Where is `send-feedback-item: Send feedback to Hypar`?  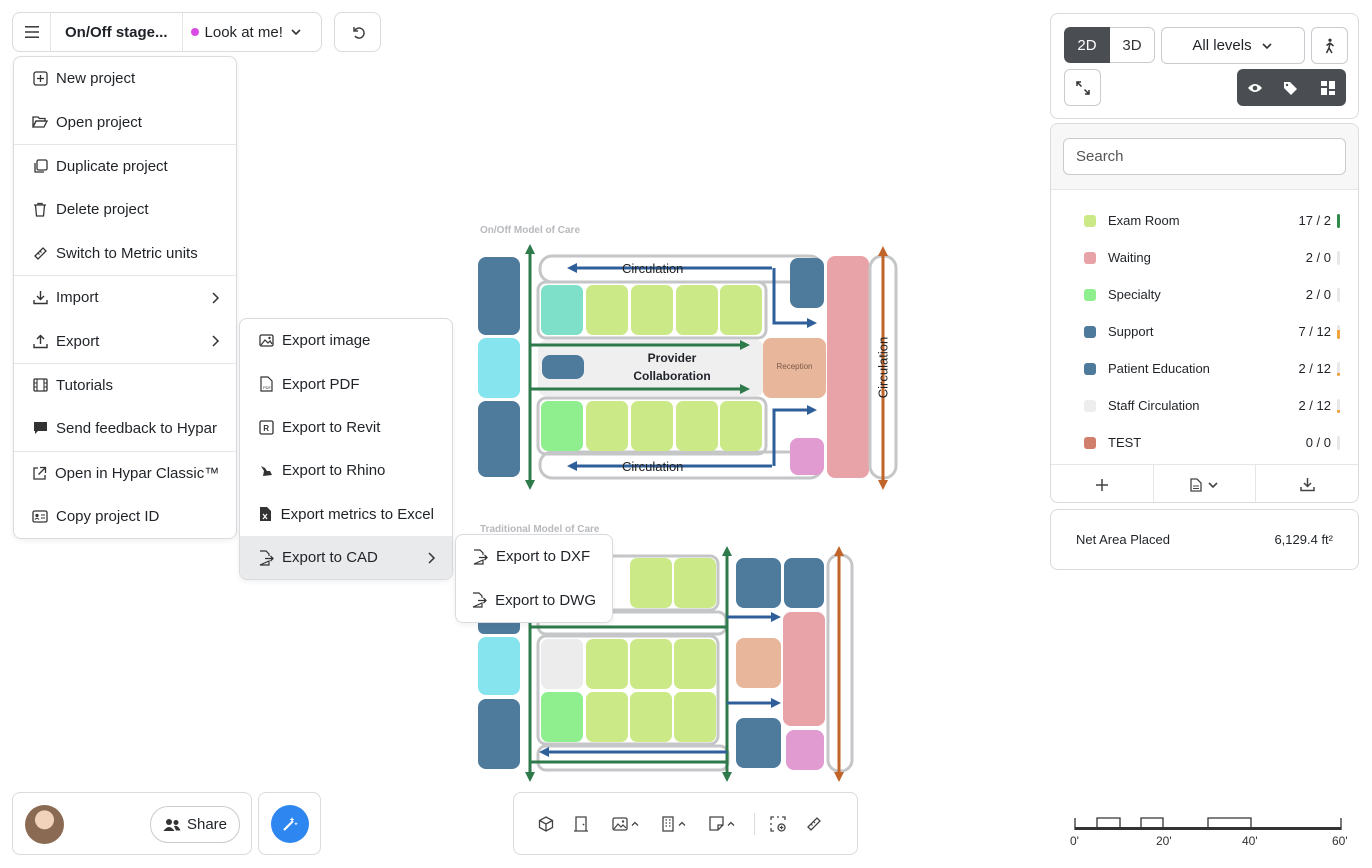 send-feedback-item: Send feedback to Hypar is located at coordinates (125, 428).